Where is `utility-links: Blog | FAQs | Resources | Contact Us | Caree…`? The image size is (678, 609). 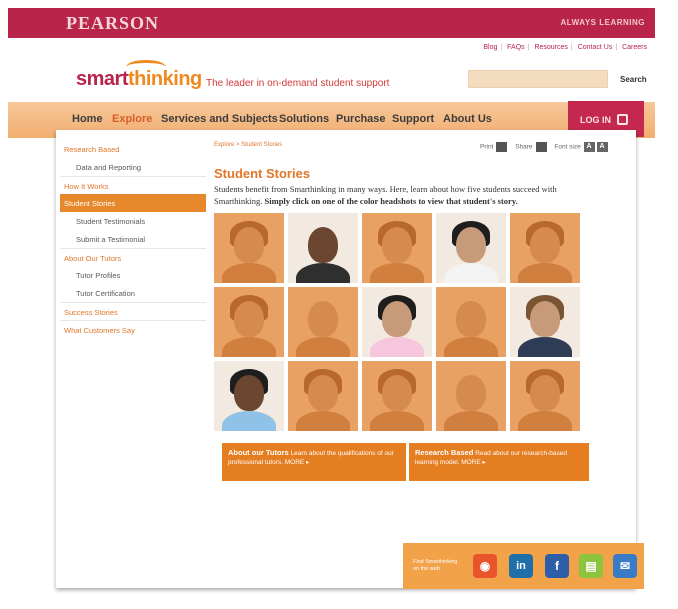 utility-links: Blog | FAQs | Resources | Contact Us | Caree… is located at coordinates (565, 47).